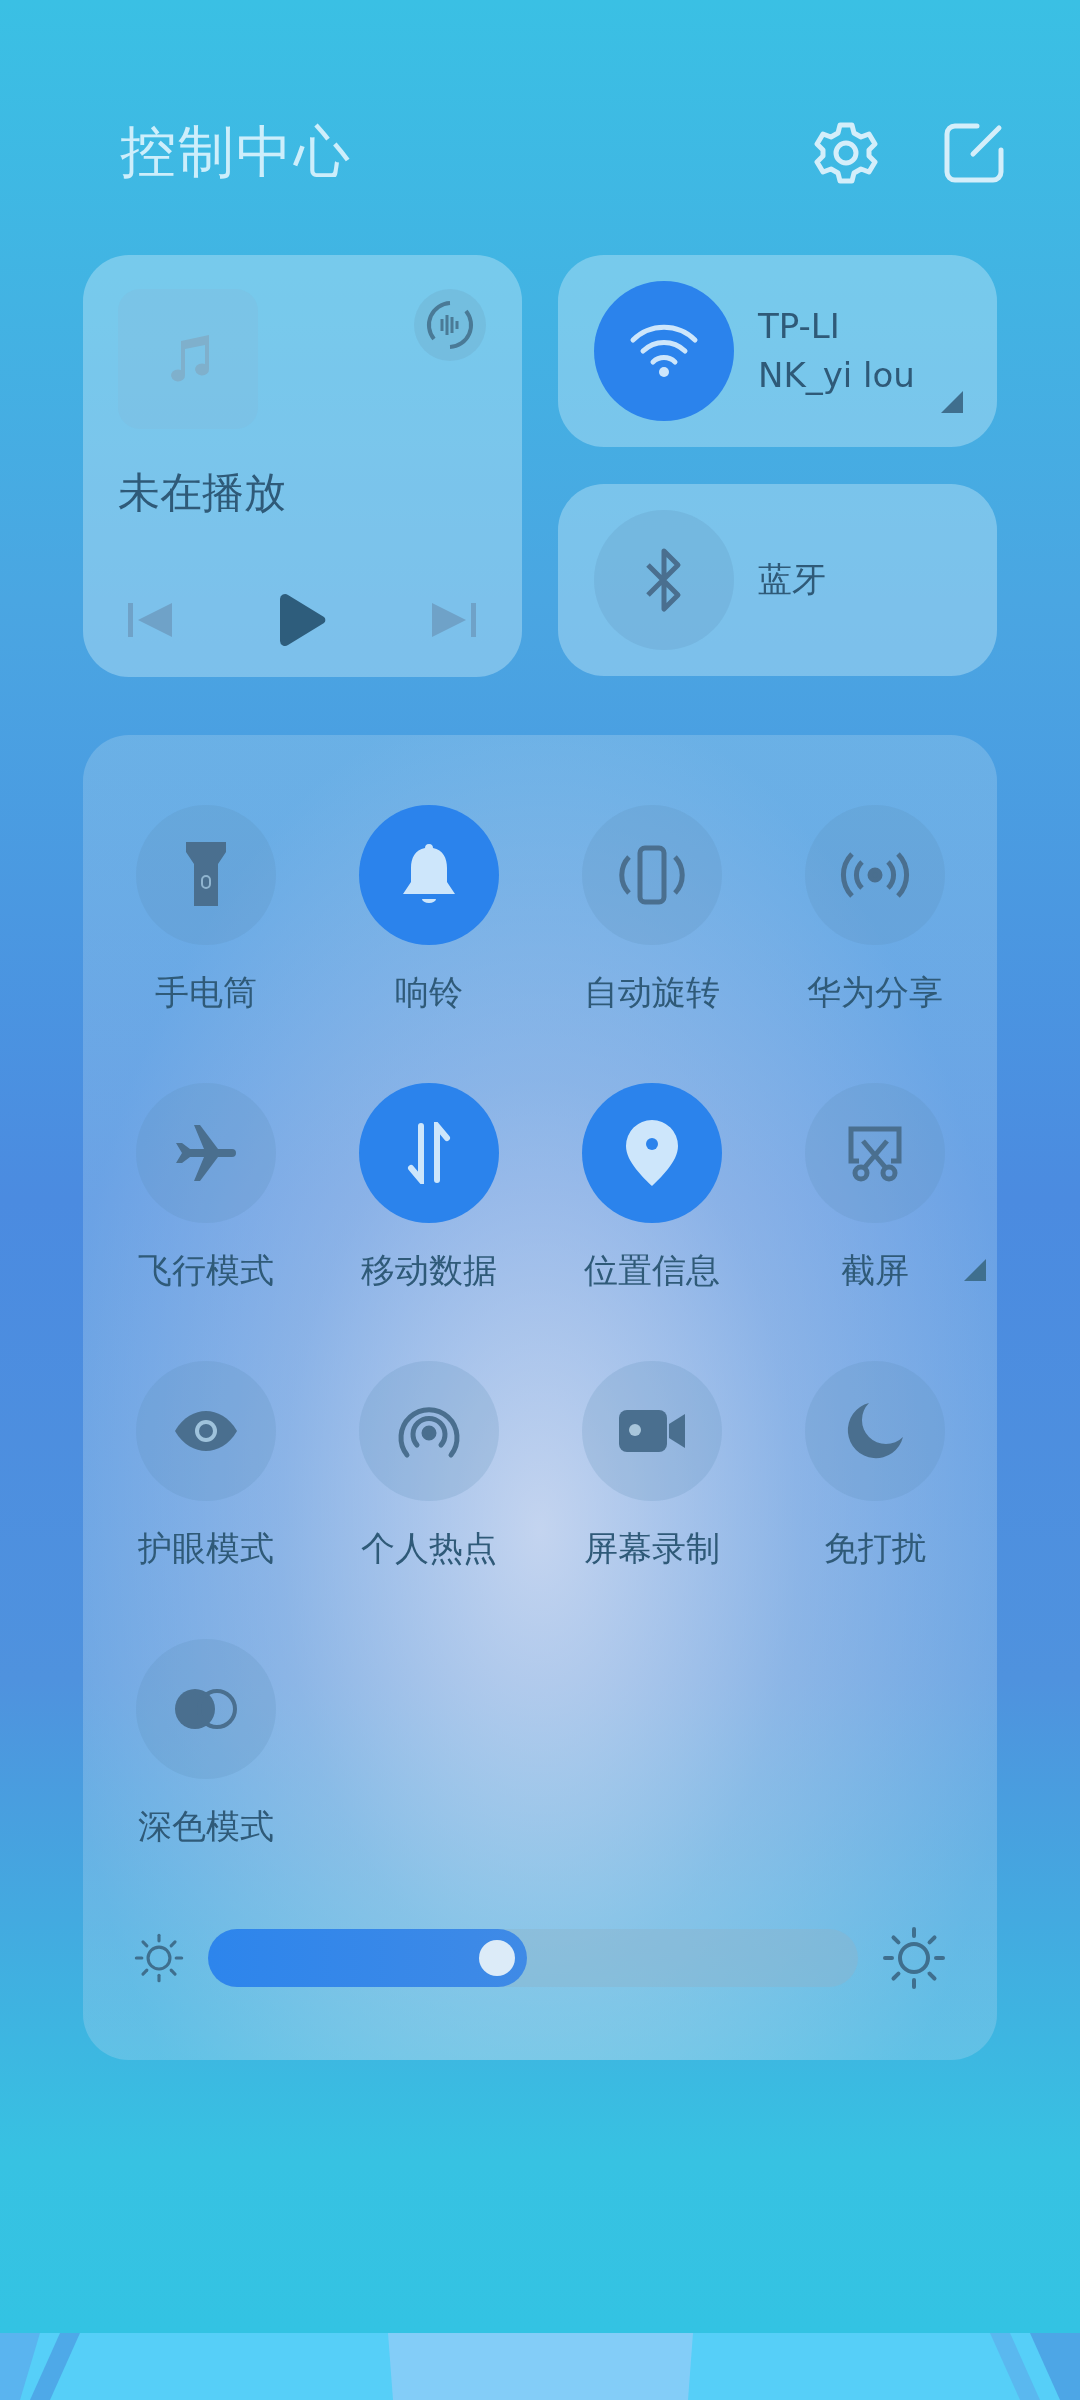 The width and height of the screenshot is (1080, 2400). Describe the element at coordinates (874, 1270) in the screenshot. I see `toggle-label: 截屏` at that location.